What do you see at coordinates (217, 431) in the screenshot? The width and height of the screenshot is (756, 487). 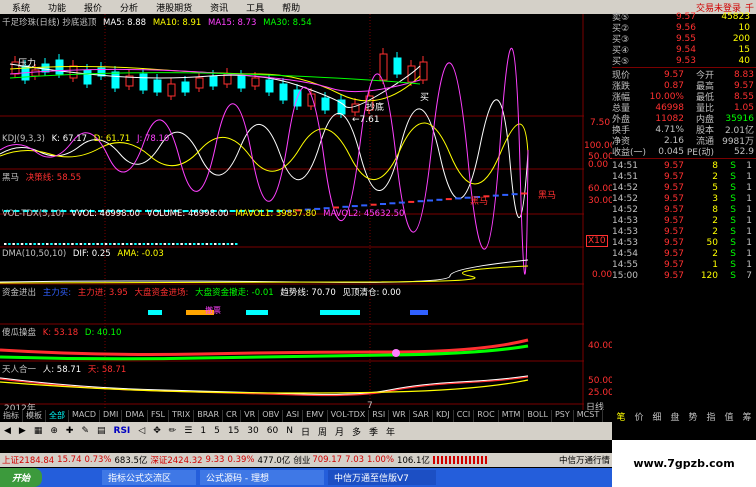 I see `period-5min: 5` at bounding box center [217, 431].